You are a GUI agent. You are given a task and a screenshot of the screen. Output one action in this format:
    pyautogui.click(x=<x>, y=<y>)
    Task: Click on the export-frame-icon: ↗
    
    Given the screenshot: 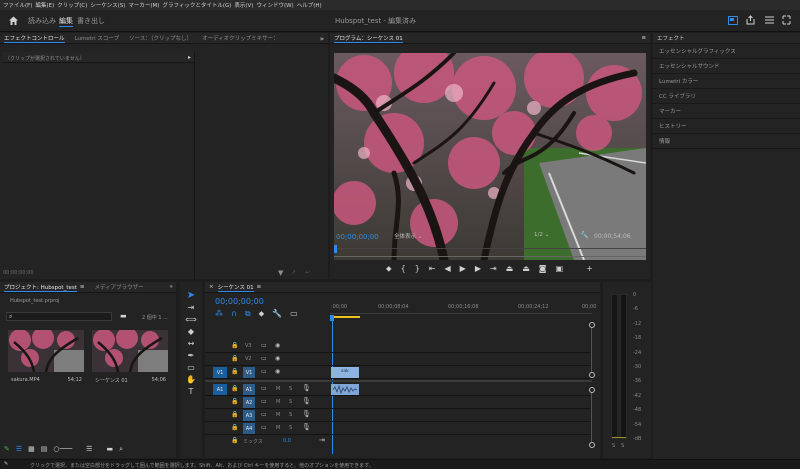 What is the action you would take?
    pyautogui.click(x=293, y=272)
    